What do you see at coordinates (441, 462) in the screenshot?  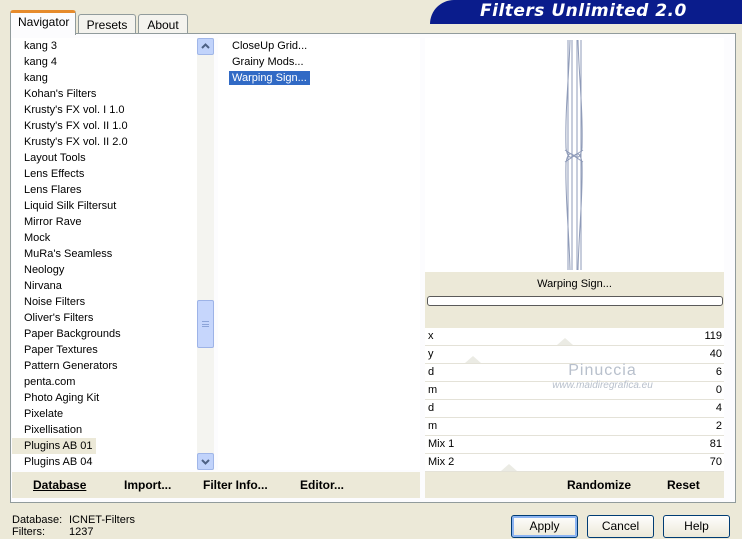 I see `param-label: Mix 2` at bounding box center [441, 462].